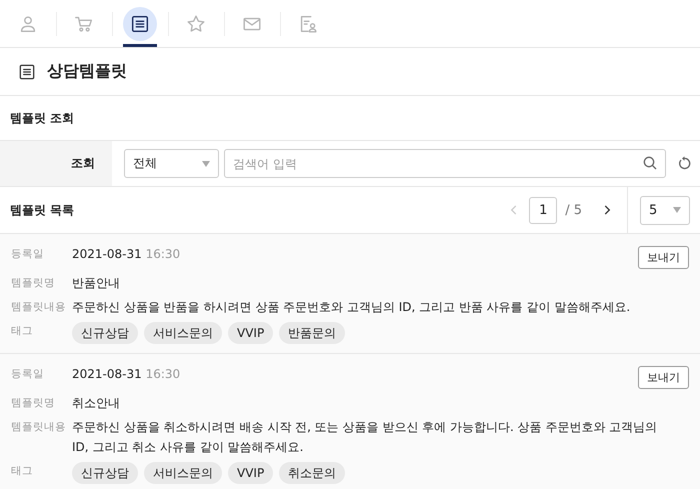  Describe the element at coordinates (312, 333) in the screenshot. I see `tag-chip: 반품문의` at that location.